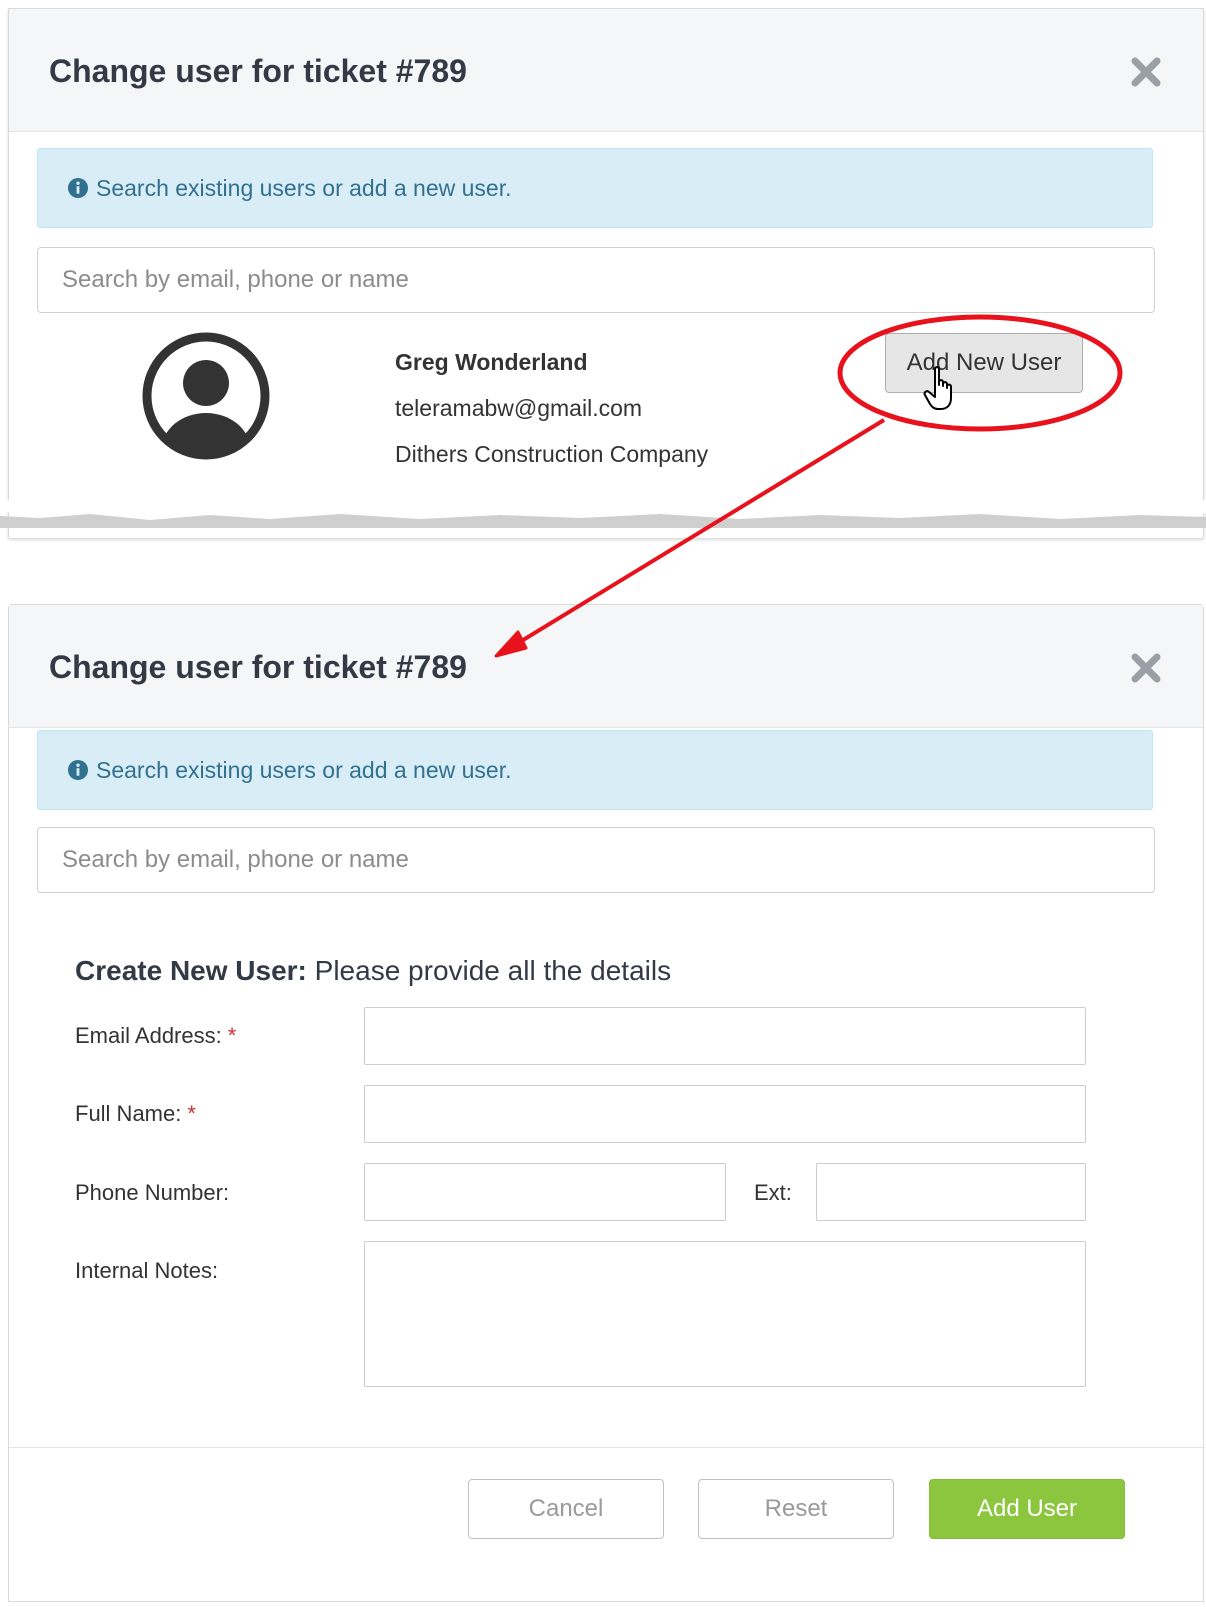 The height and width of the screenshot is (1607, 1206). I want to click on annotation-highlight-ellipse, so click(980, 373).